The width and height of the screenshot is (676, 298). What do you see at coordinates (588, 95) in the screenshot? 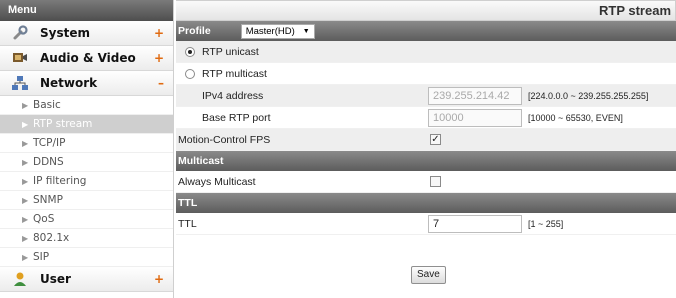
I see `ipv4-hint: [224.0.0.0 ~ 239.255.255.255]` at bounding box center [588, 95].